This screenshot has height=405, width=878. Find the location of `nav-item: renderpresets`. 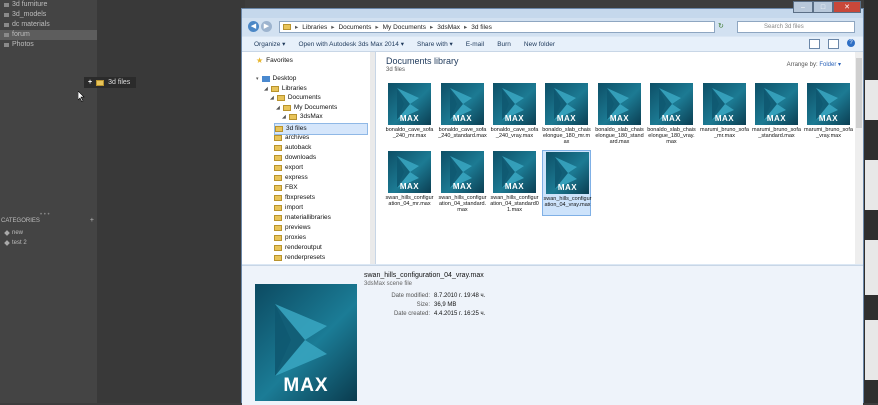

nav-item: renderpresets is located at coordinates (299, 258).